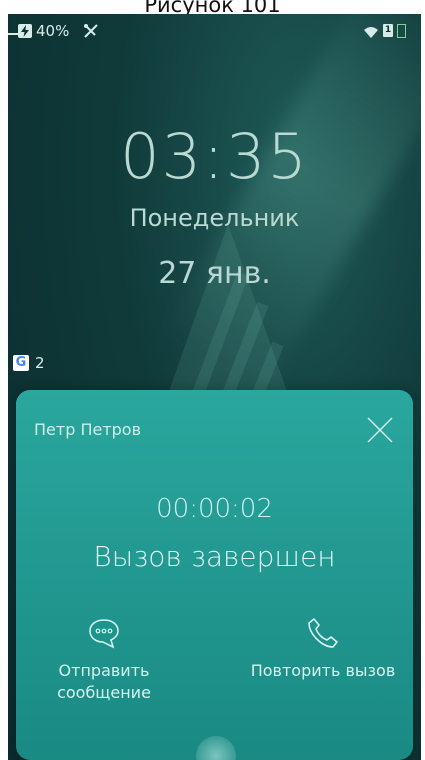 This screenshot has width=425, height=760. I want to click on battery-charging-icon, so click(25, 31).